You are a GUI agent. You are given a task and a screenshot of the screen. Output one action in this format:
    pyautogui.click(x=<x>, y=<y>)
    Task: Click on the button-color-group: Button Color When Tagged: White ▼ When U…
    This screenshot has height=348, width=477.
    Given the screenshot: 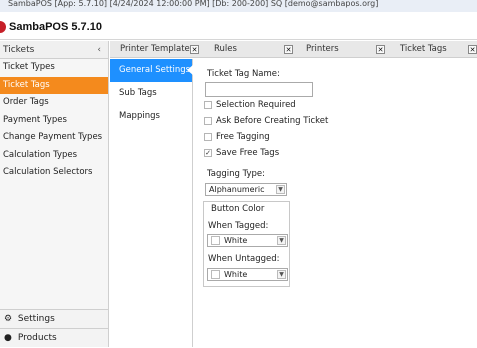 What is the action you would take?
    pyautogui.click(x=246, y=244)
    